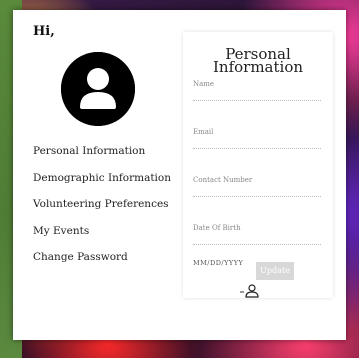 The image size is (359, 358). I want to click on email-label: Email, so click(203, 132).